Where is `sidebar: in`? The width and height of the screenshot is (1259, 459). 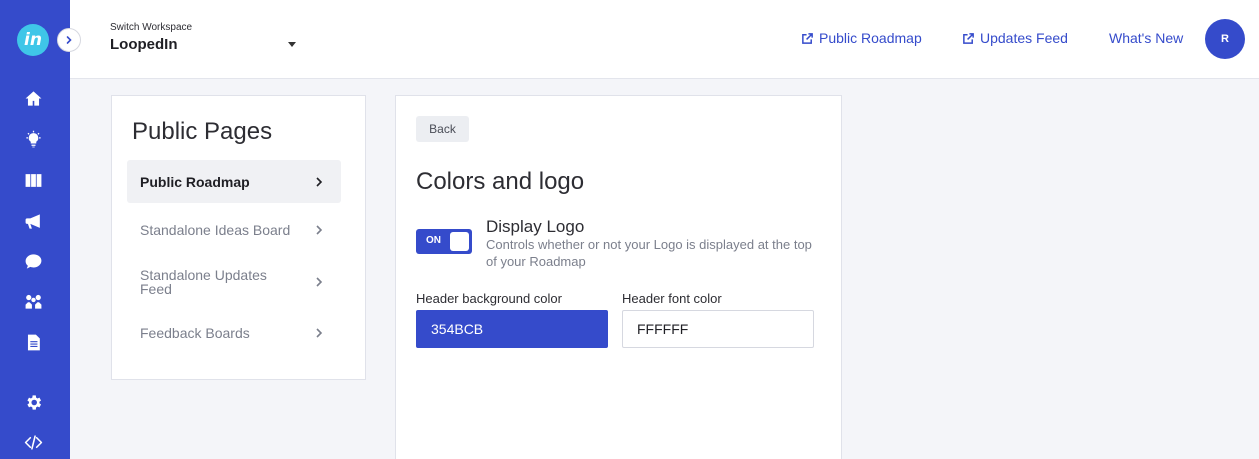
sidebar: in is located at coordinates (35, 229).